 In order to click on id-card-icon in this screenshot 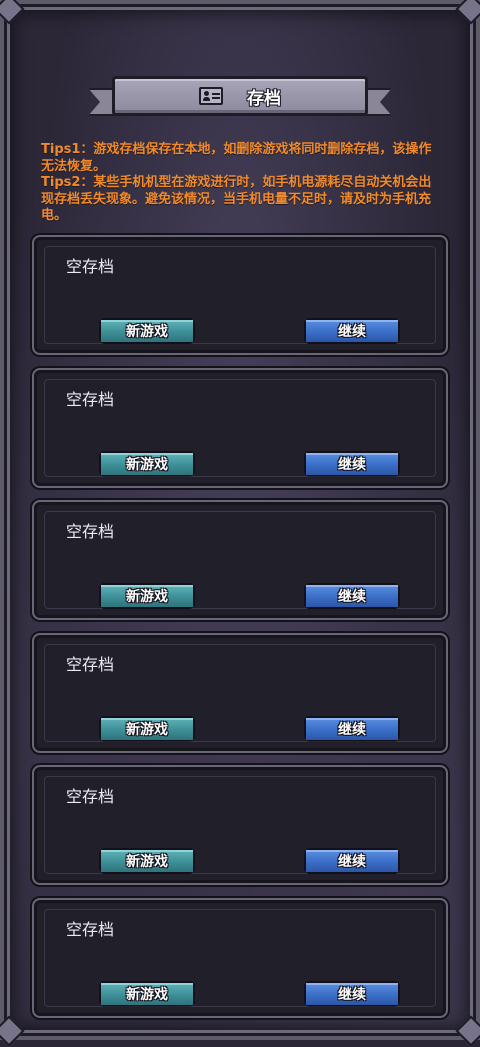, I will do `click(211, 96)`.